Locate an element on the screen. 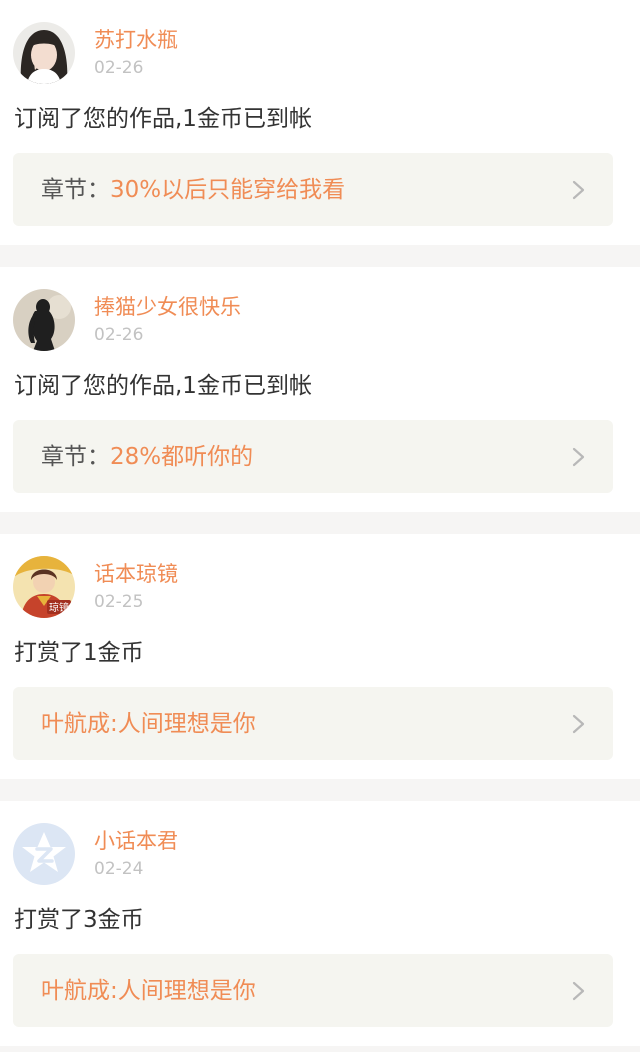 This screenshot has width=640, height=1052. girl-portrait-avatar-icon is located at coordinates (44, 53).